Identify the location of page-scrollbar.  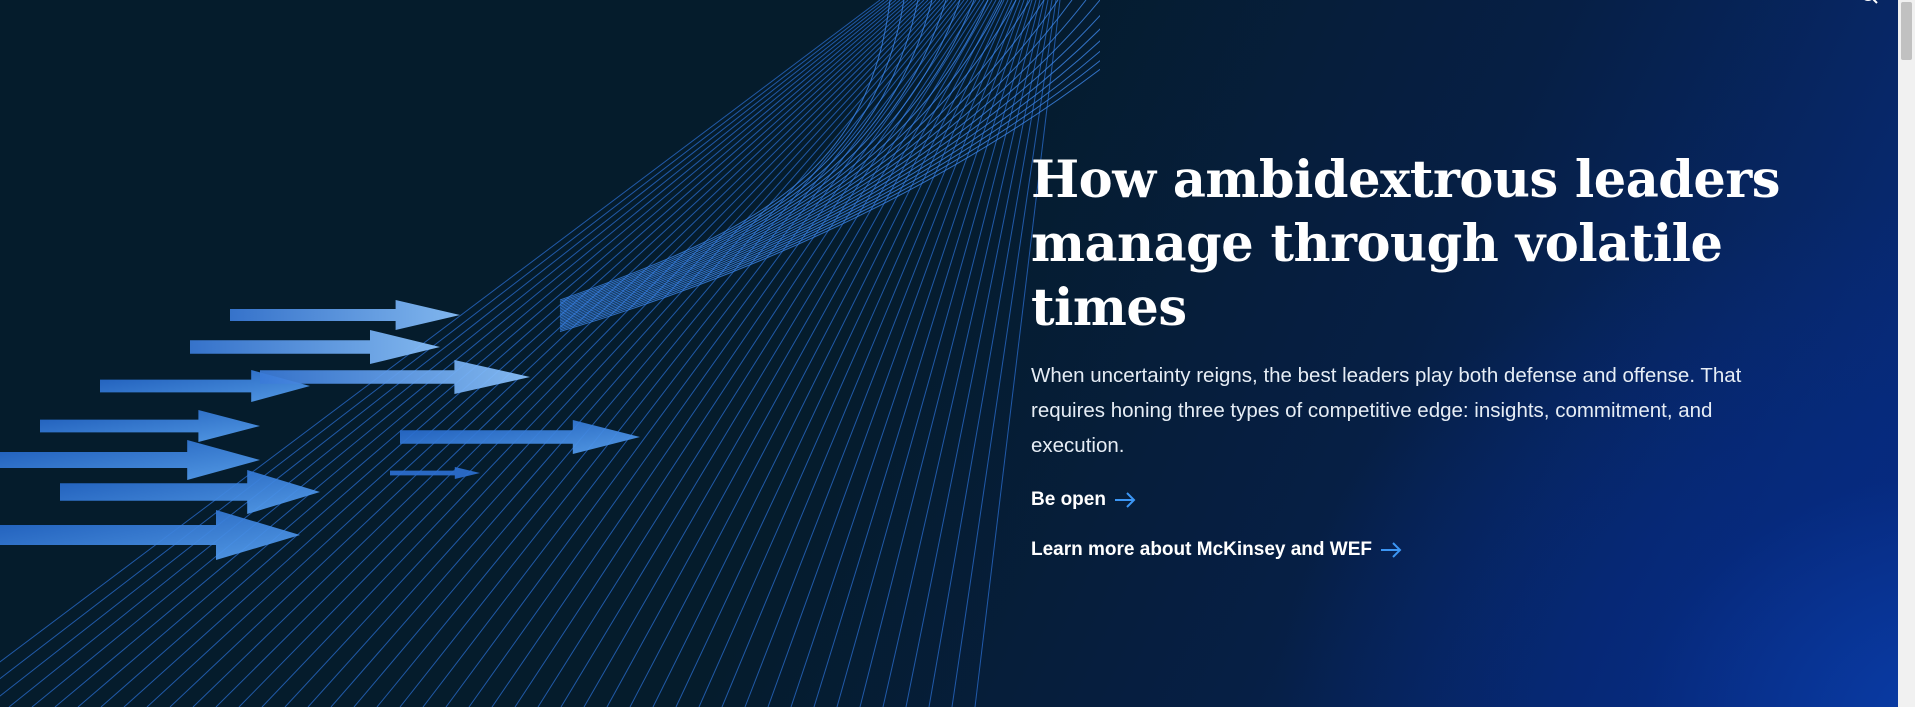
(1906, 353).